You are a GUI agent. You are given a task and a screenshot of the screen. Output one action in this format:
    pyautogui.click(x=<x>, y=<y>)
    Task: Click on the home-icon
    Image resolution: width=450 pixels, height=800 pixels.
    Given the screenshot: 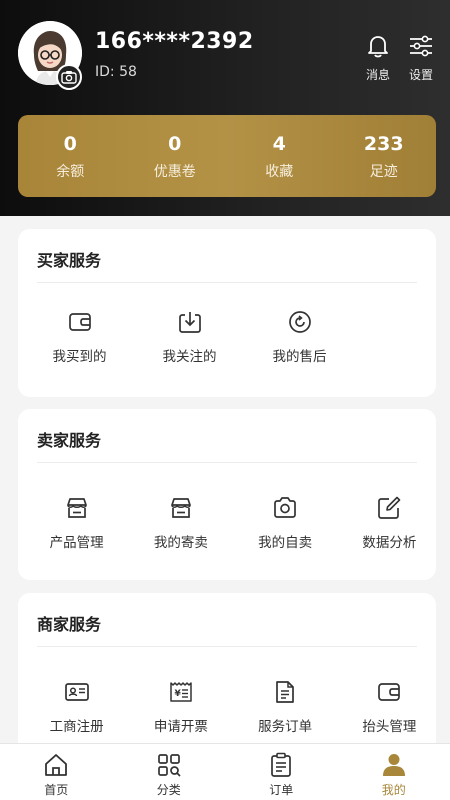 What is the action you would take?
    pyautogui.click(x=56, y=765)
    